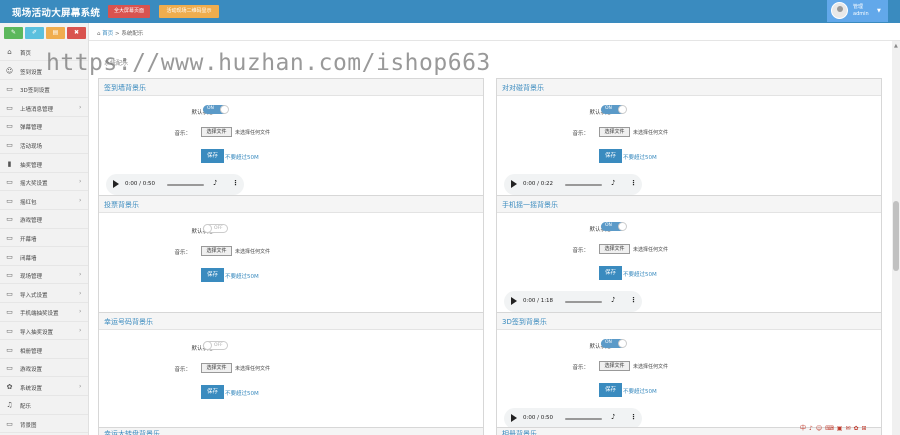  What do you see at coordinates (132, 432) in the screenshot?
I see `panel-title: 幸运大转盘背景乐` at bounding box center [132, 432].